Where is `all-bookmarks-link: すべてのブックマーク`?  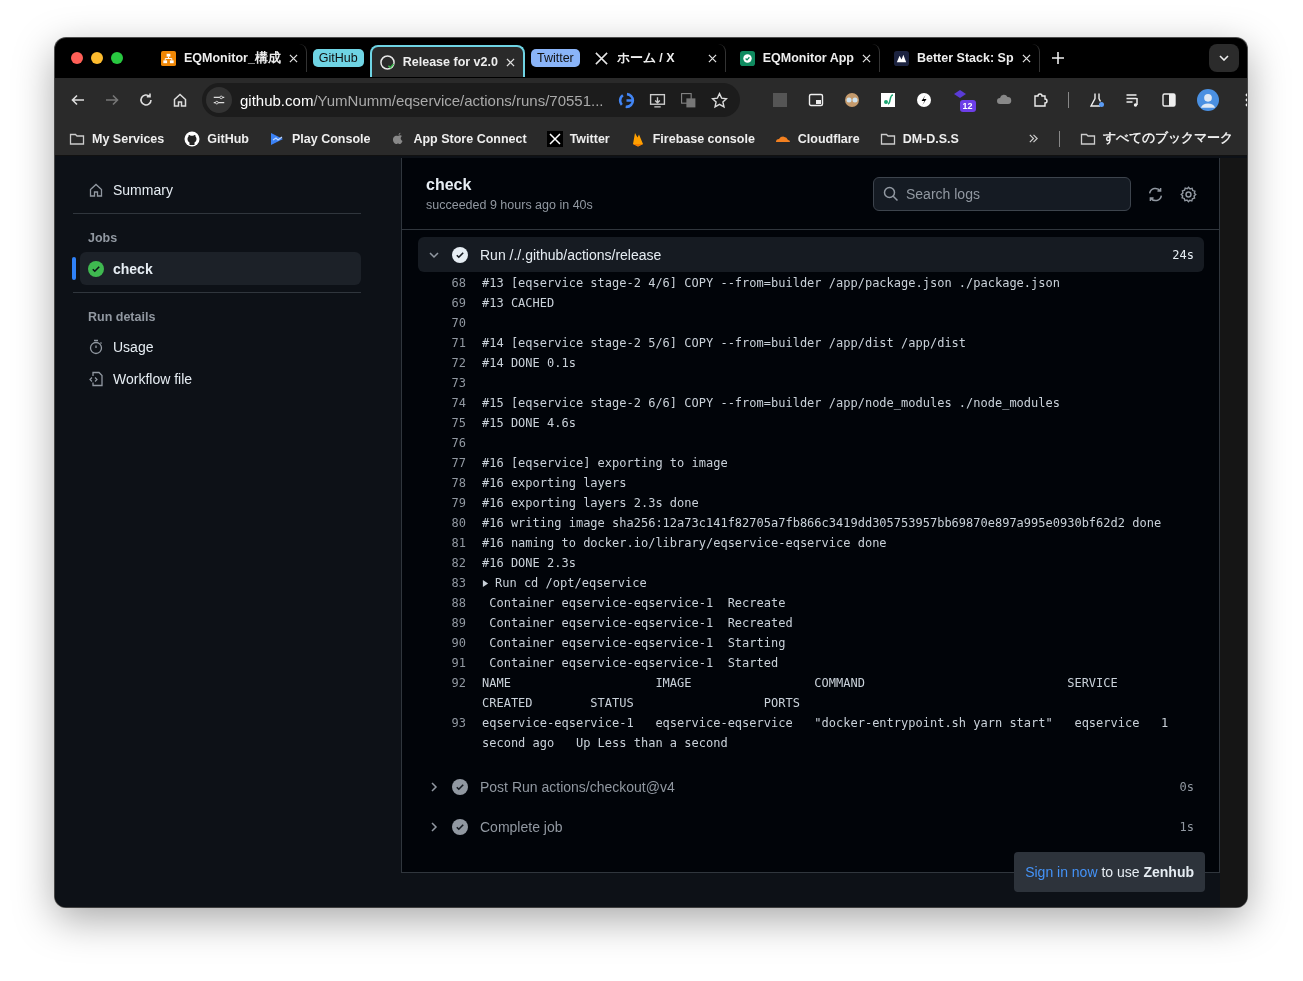 all-bookmarks-link: すべてのブックマーク is located at coordinates (1156, 138).